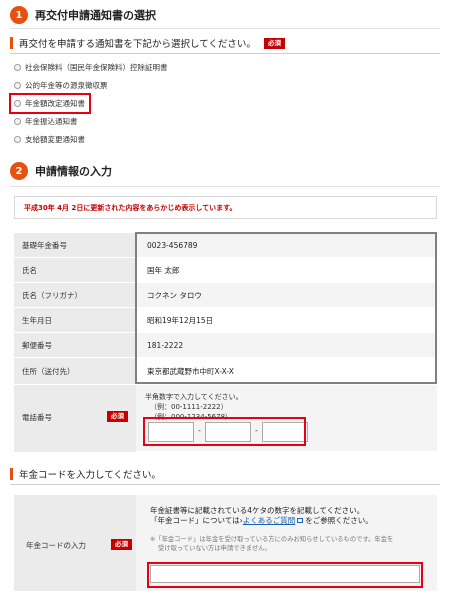 This screenshot has width=450, height=597. Describe the element at coordinates (19, 171) in the screenshot. I see `step-number-badge: 2` at that location.